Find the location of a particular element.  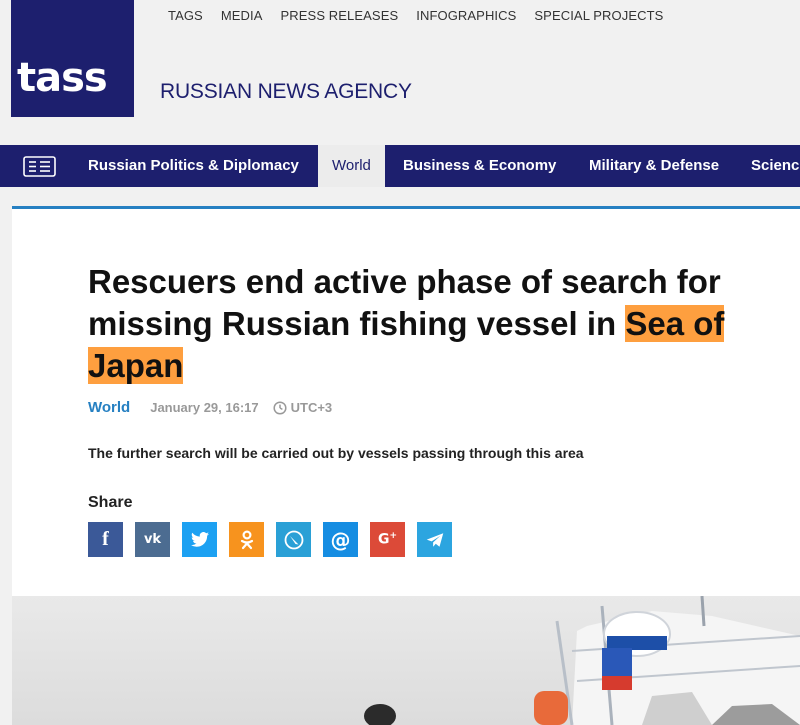

share-label: Share is located at coordinates (110, 502).